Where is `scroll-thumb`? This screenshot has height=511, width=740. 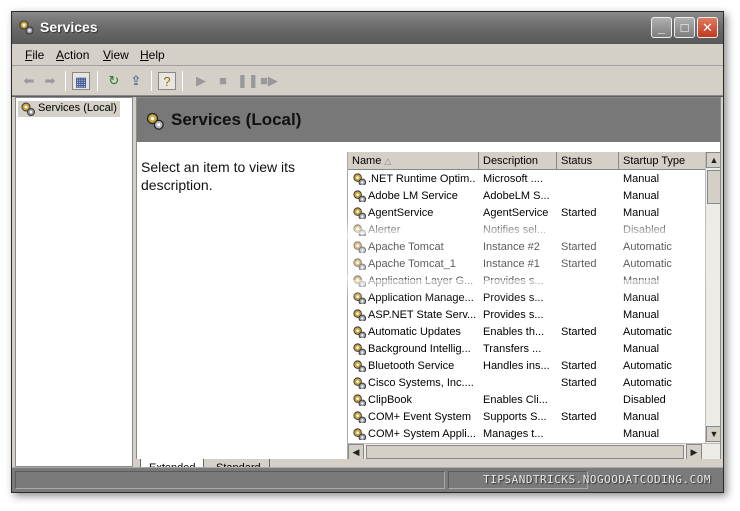
scroll-thumb is located at coordinates (713, 187).